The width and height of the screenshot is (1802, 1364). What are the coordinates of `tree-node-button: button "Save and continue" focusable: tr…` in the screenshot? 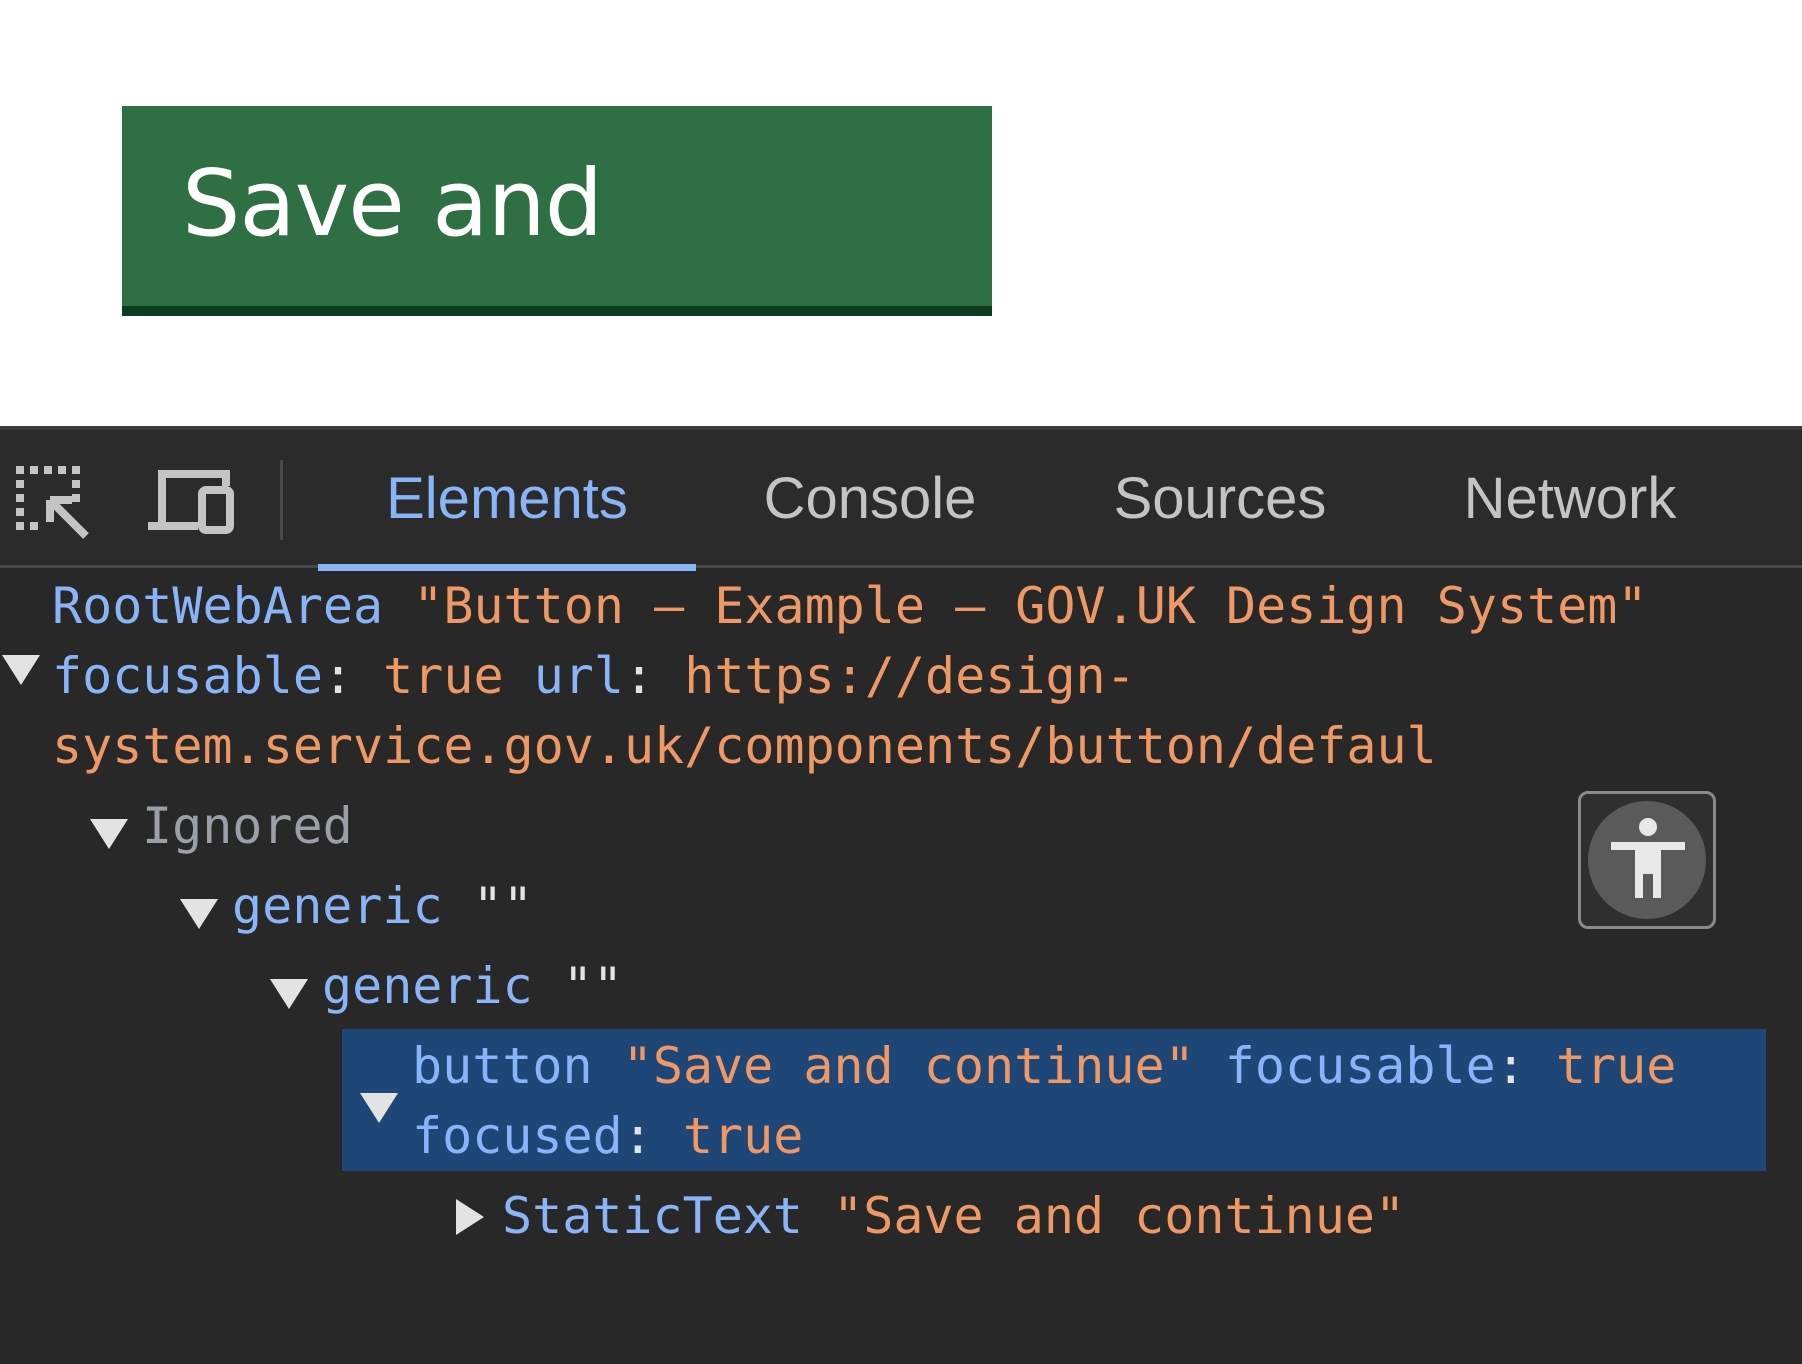 It's located at (1044, 1066).